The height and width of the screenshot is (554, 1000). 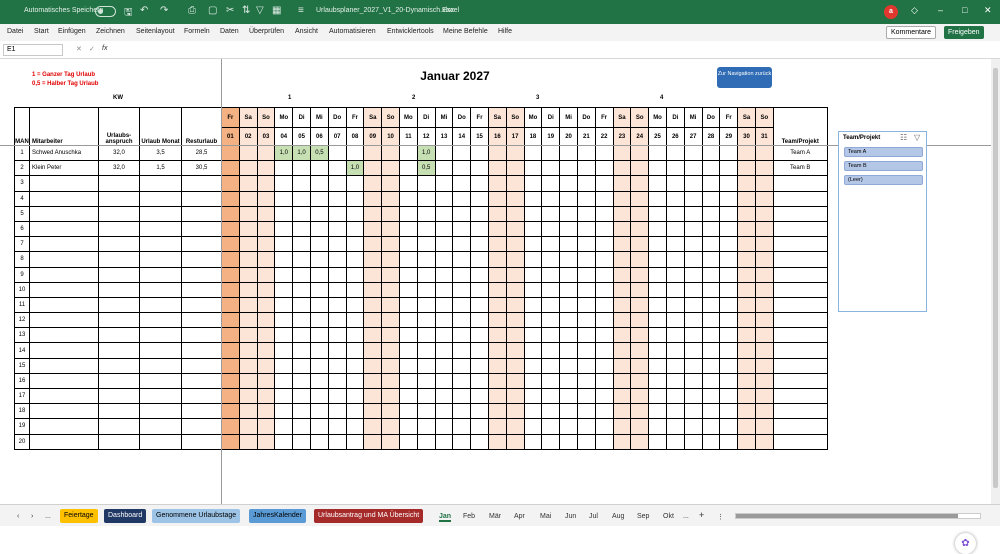 What do you see at coordinates (22, 198) in the screenshot?
I see `cell-man: 4` at bounding box center [22, 198].